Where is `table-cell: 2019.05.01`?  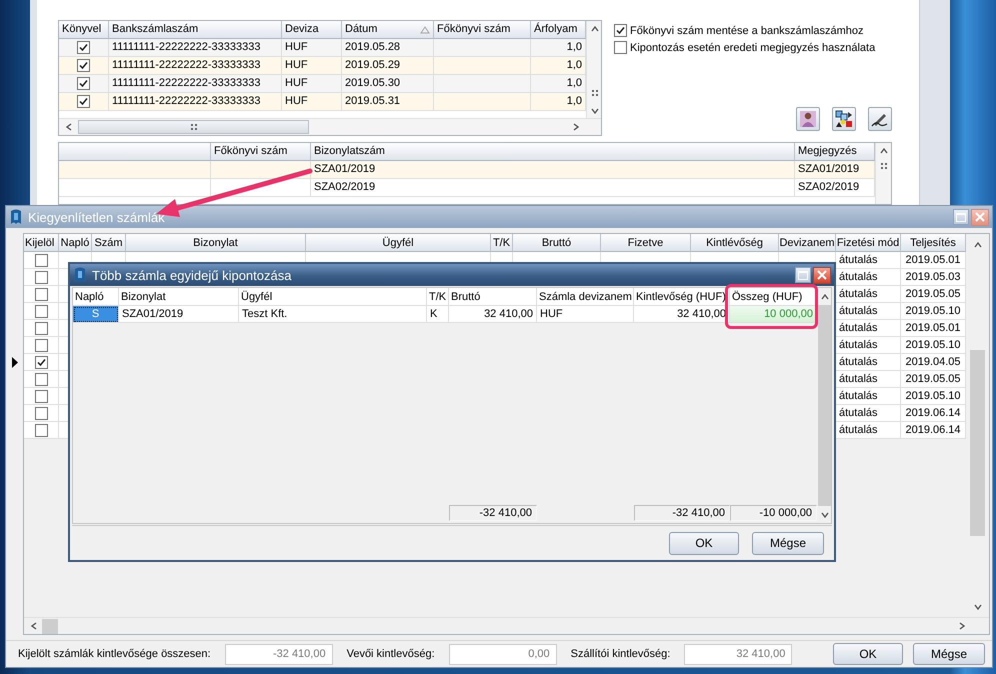 table-cell: 2019.05.01 is located at coordinates (933, 328).